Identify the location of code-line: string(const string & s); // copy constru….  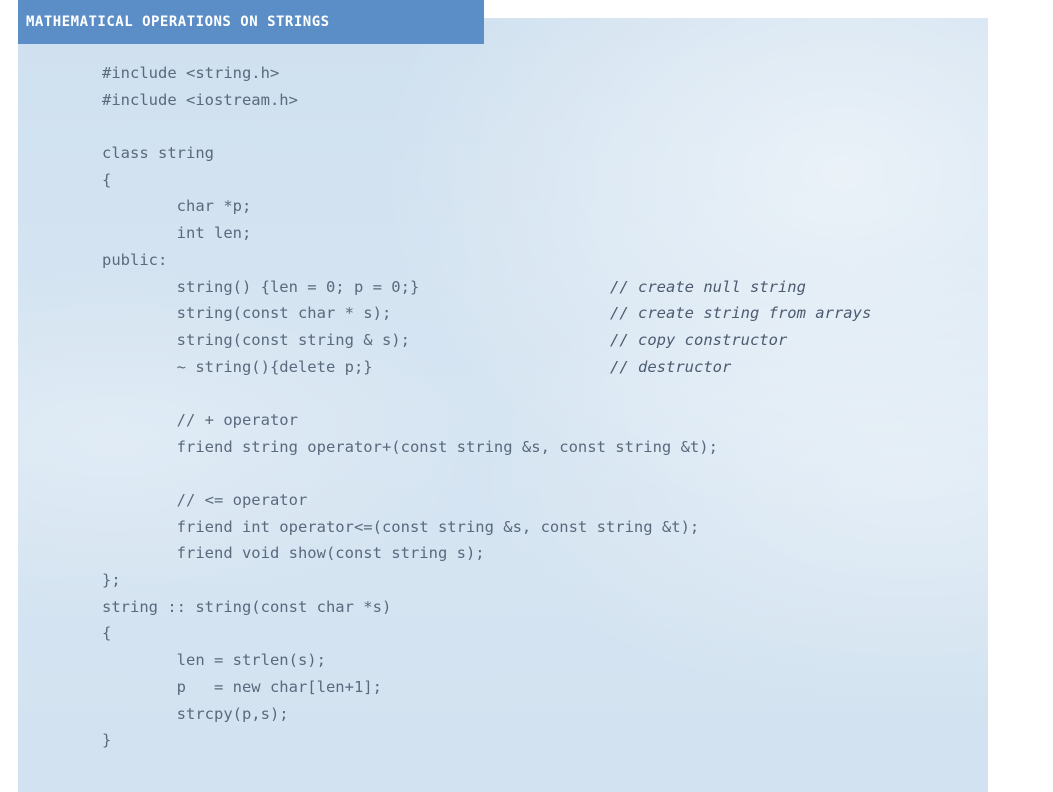
(445, 340).